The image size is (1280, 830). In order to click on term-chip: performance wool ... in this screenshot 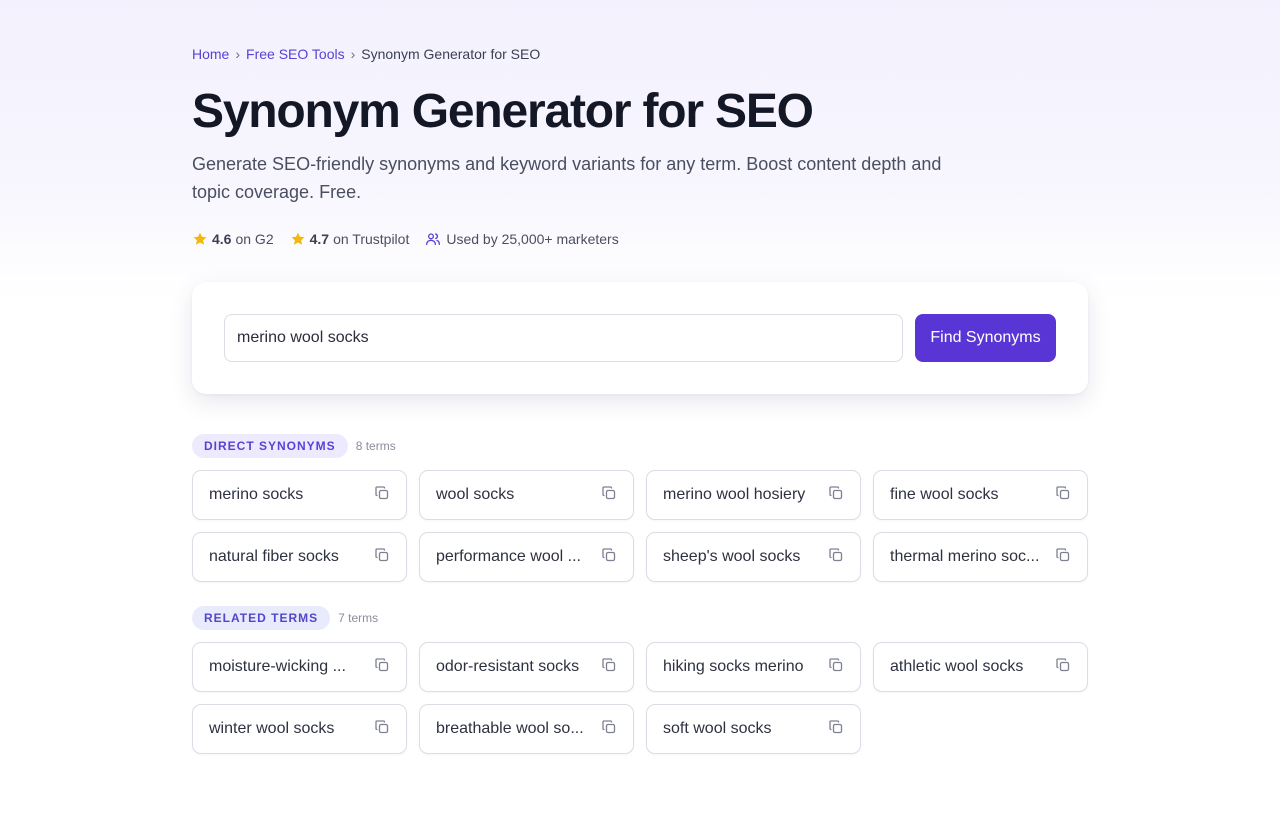, I will do `click(526, 557)`.